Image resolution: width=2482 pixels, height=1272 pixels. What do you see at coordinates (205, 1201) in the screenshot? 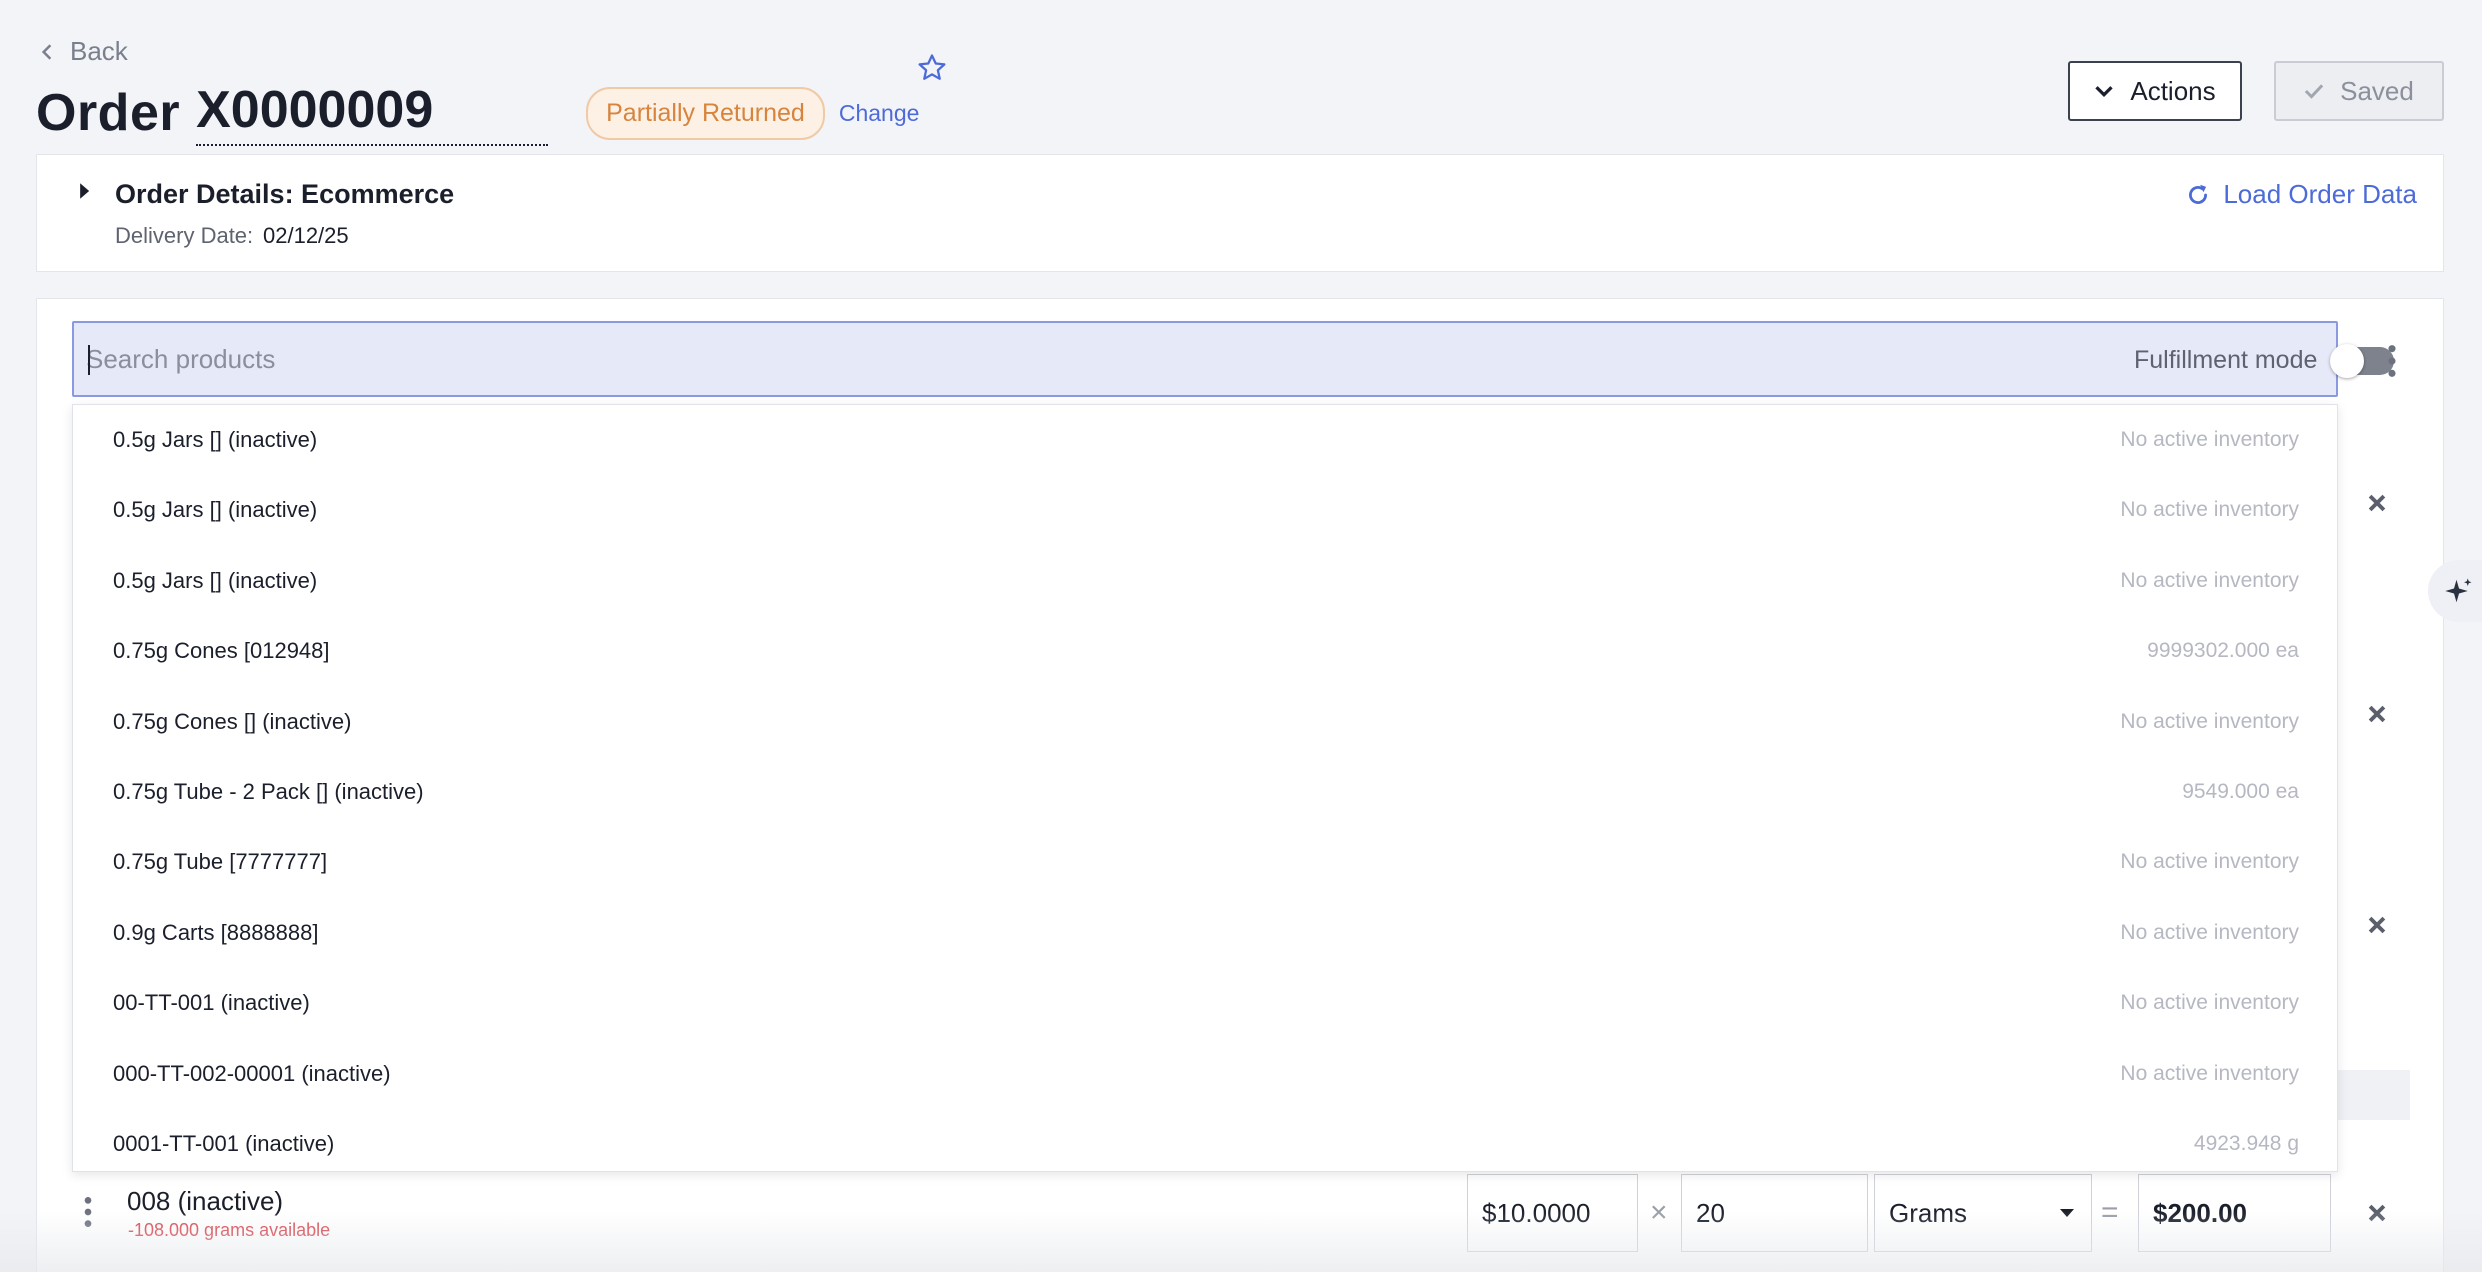
I see `line-item-name: 008 (inactive)` at bounding box center [205, 1201].